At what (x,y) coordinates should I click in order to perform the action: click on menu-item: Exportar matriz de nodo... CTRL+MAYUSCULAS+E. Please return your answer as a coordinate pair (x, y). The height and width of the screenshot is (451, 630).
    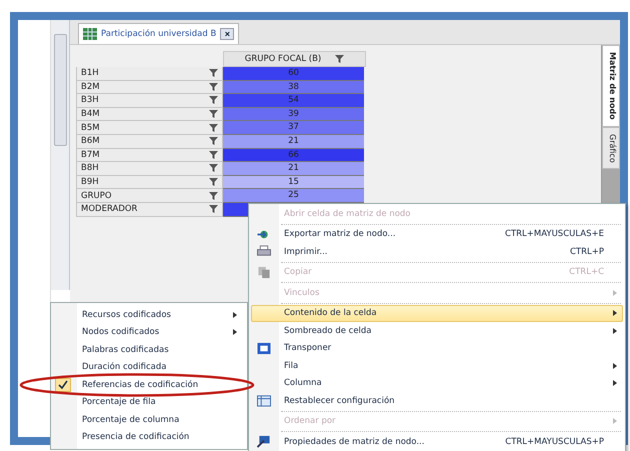
    Looking at the image, I should click on (437, 234).